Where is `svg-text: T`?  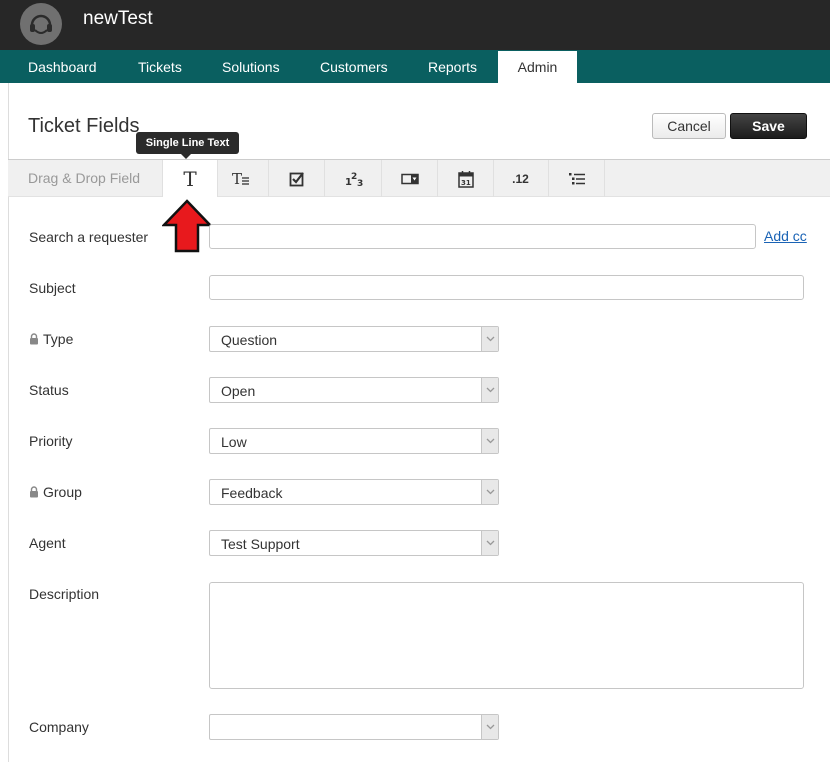 svg-text: T is located at coordinates (237, 179).